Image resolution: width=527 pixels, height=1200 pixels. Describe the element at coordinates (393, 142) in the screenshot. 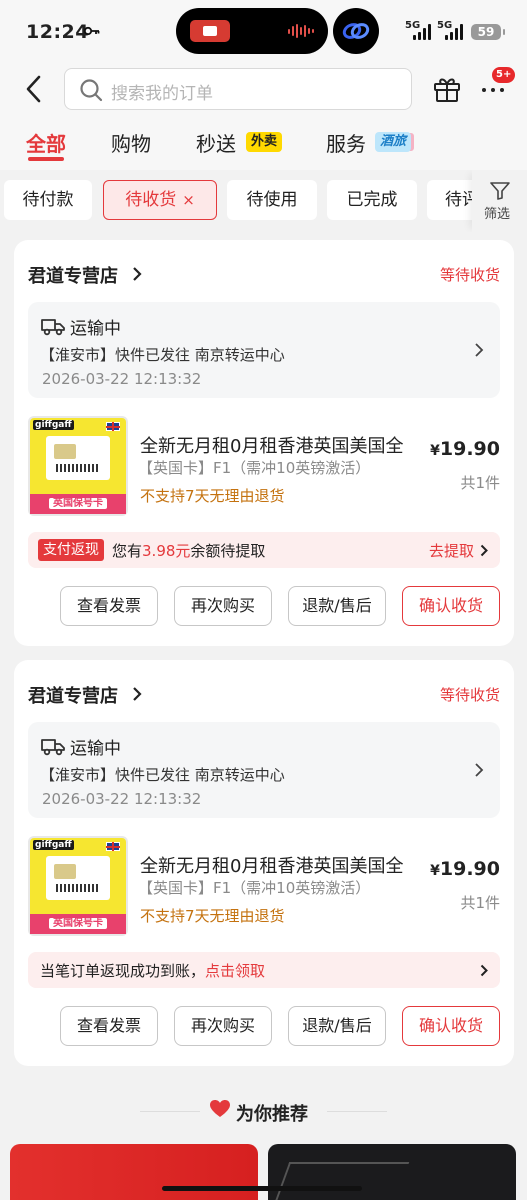

I see `travel-tag: 酒旅` at that location.